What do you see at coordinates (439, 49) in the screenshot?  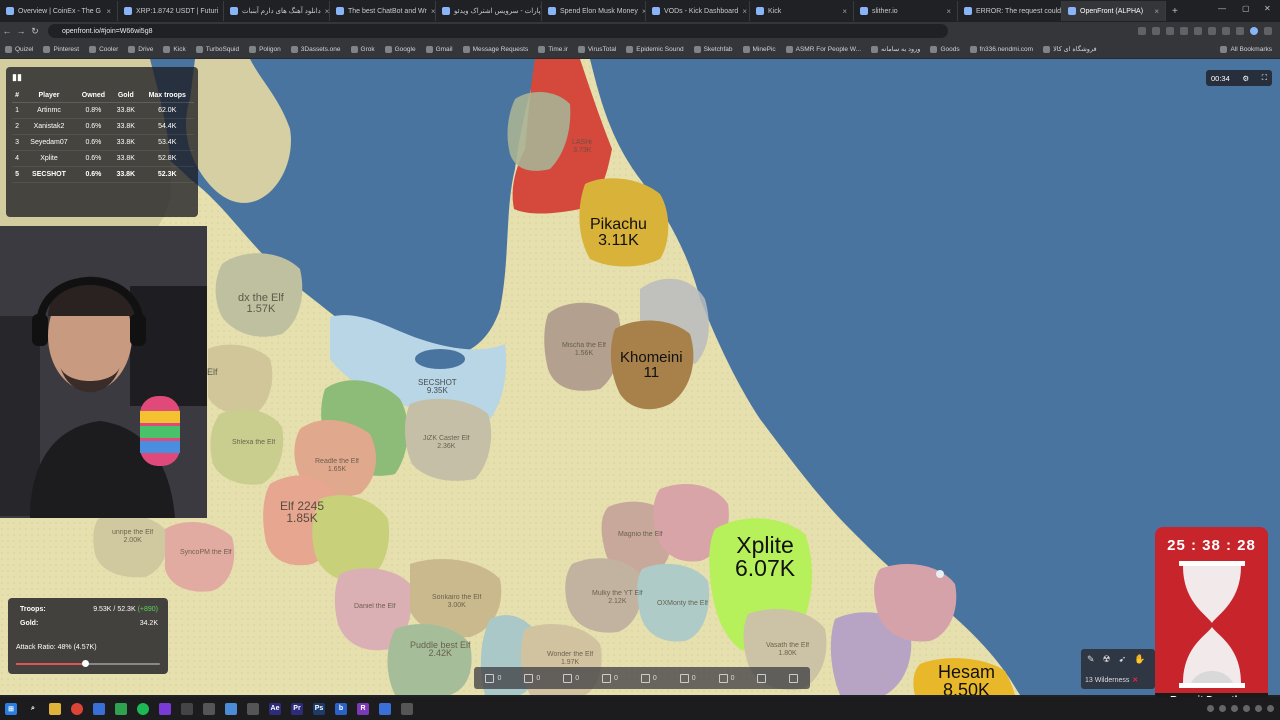 I see `bookmark-item: Gmail` at bounding box center [439, 49].